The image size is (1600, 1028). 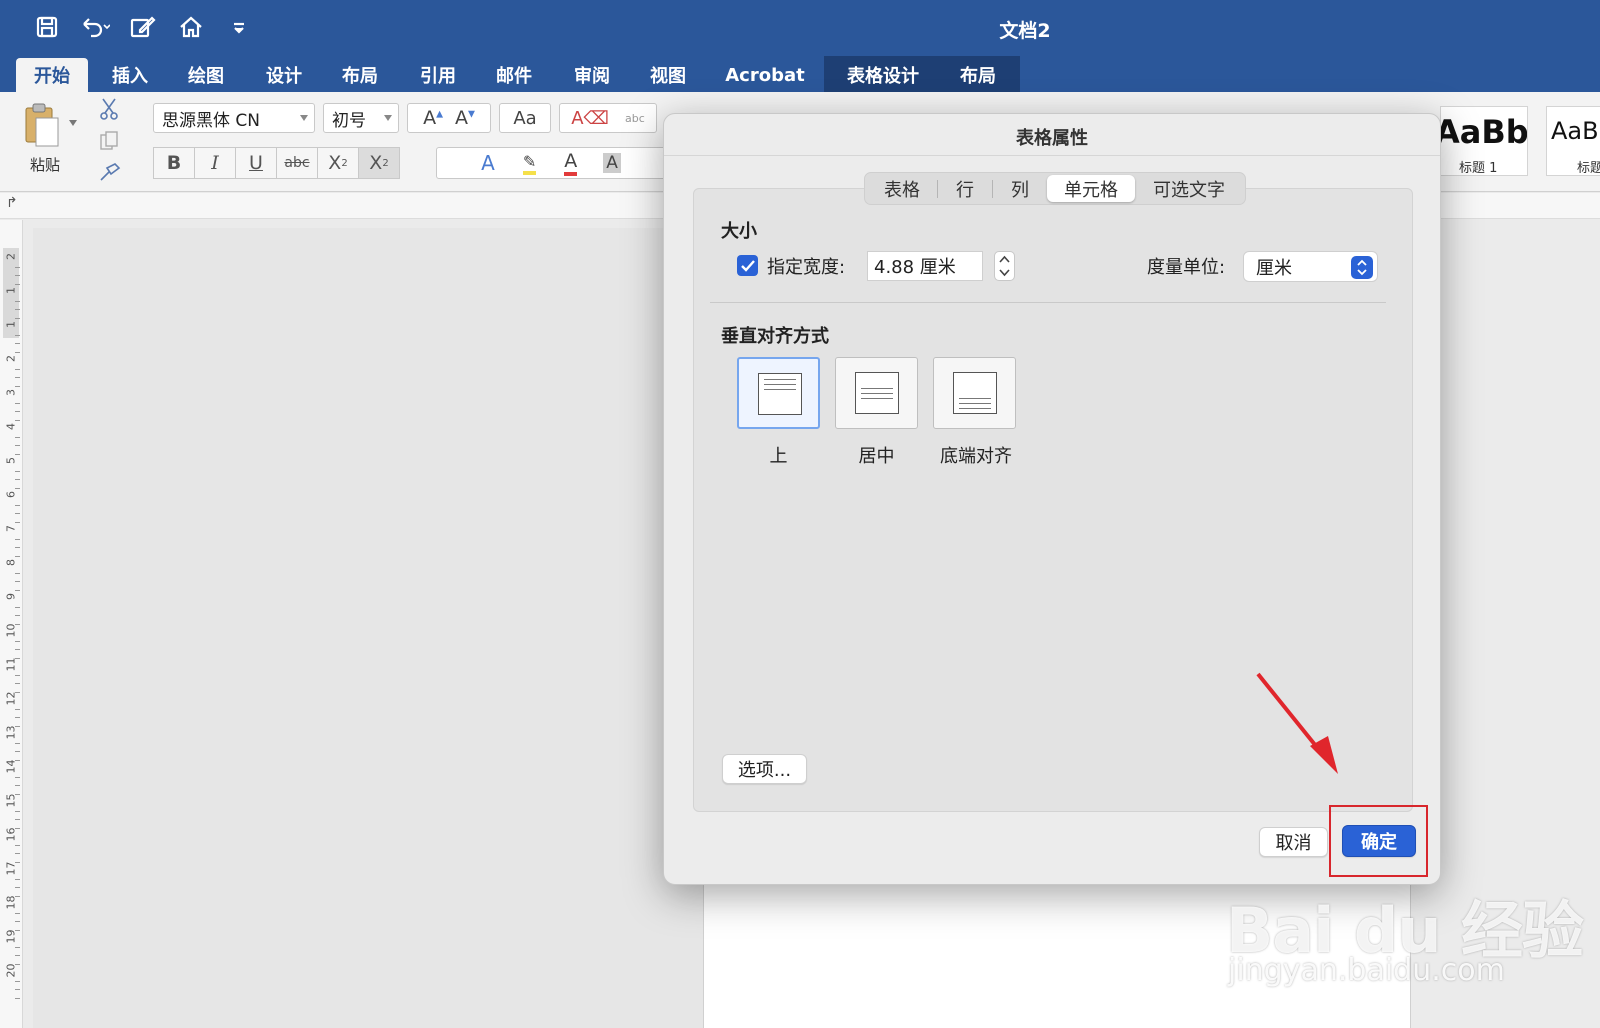 I want to click on ruler-number: 6, so click(x=11, y=494).